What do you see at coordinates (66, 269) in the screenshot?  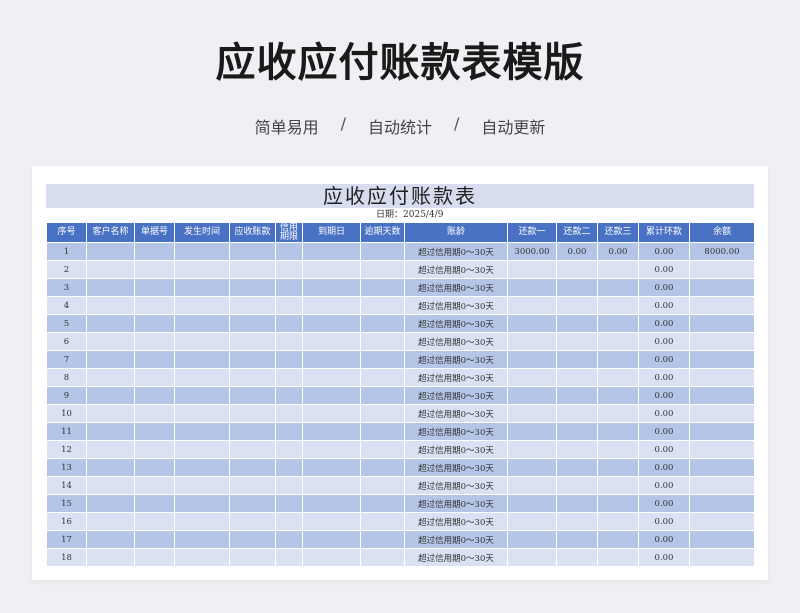 I see `table-cell: 2` at bounding box center [66, 269].